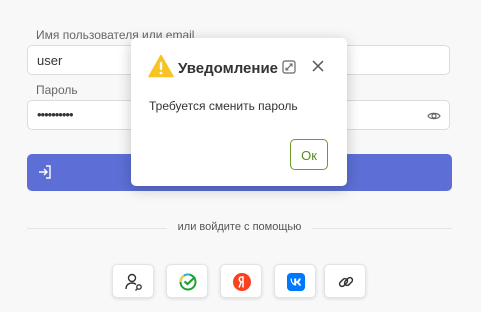 The height and width of the screenshot is (312, 481). What do you see at coordinates (318, 66) in the screenshot?
I see `close-icon` at bounding box center [318, 66].